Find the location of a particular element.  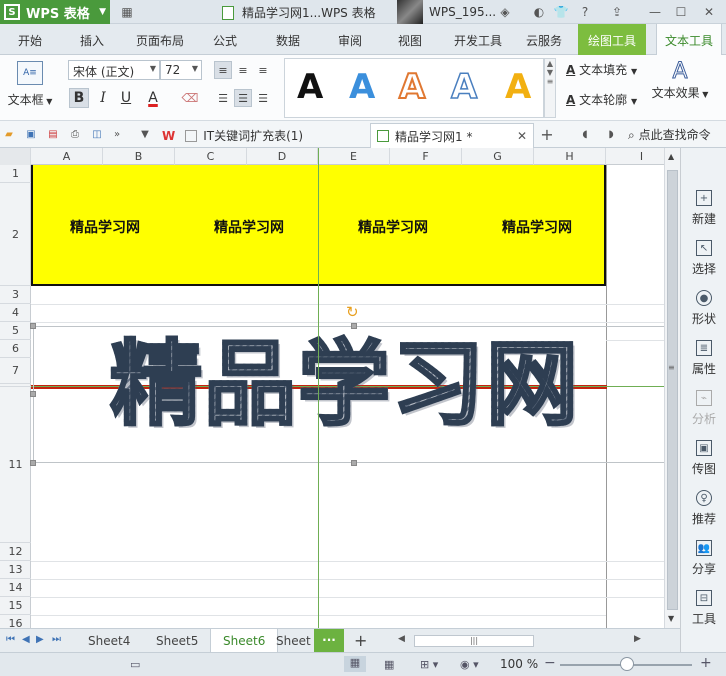

horizontal-scrollbar: ◀ ||| ▶ is located at coordinates (521, 641).